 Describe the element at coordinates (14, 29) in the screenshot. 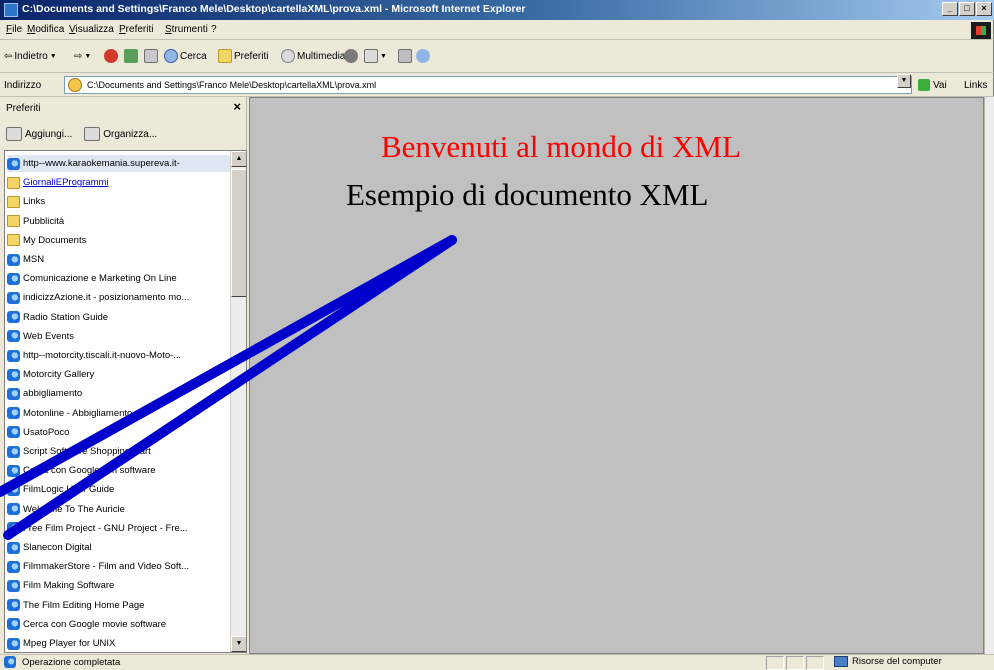

I see `menu-file: File` at that location.